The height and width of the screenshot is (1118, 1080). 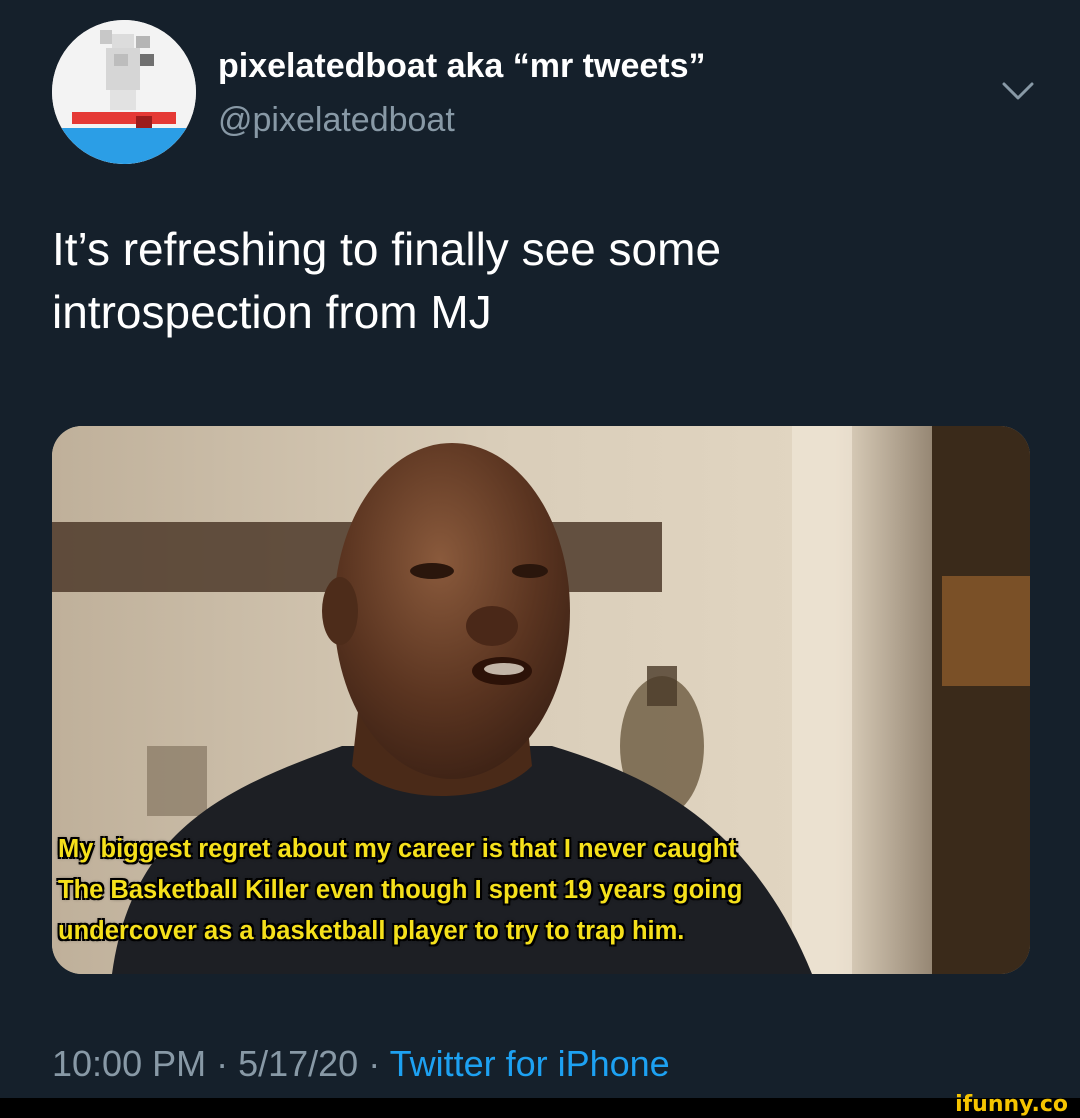 I want to click on tweet-time: 10:00 PM, so click(x=129, y=1063).